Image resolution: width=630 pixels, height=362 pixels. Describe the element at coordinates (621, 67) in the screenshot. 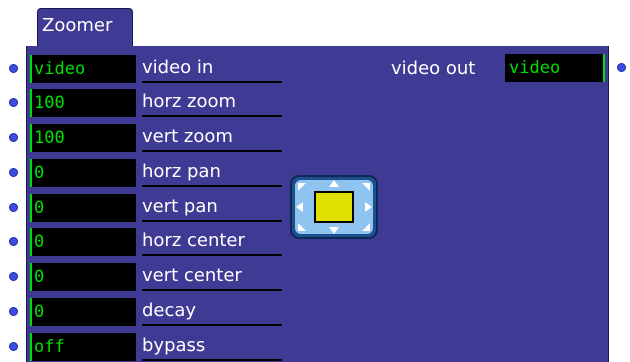

I see `video-out-port` at that location.